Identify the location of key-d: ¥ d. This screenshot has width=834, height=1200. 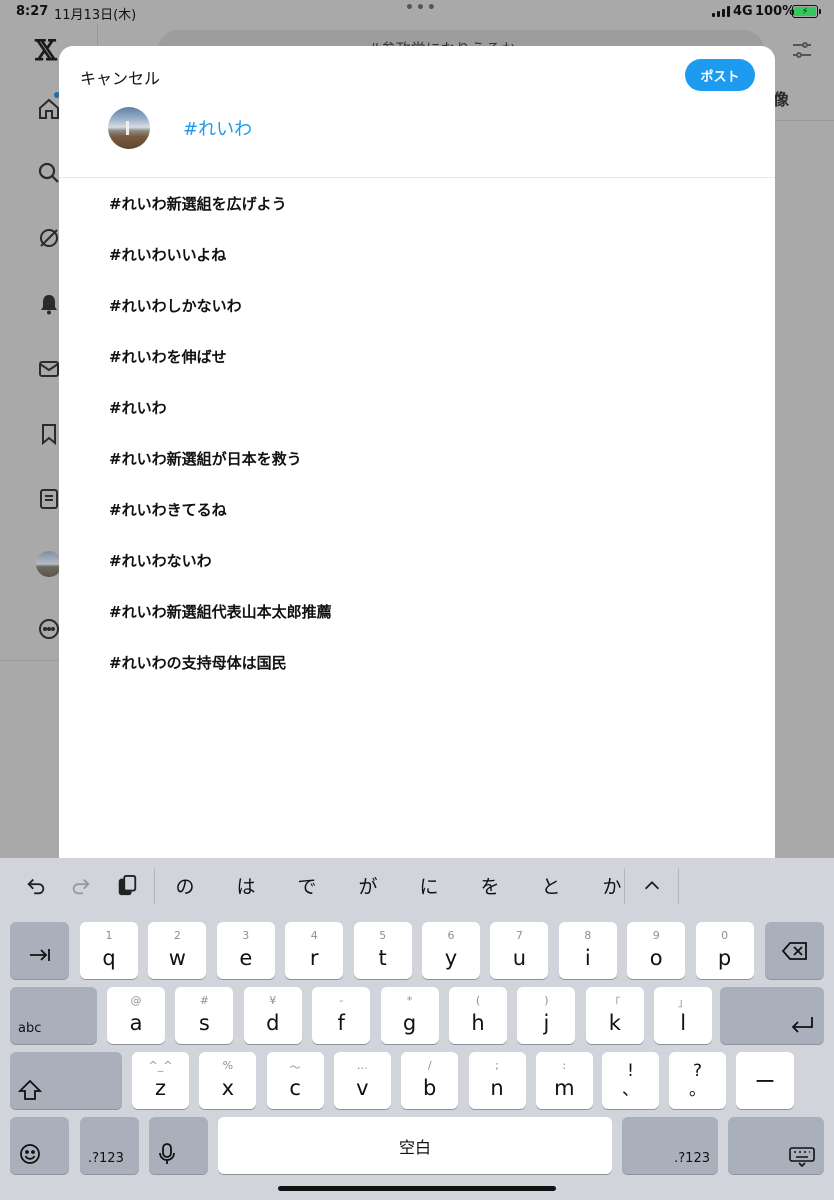
(272, 1015).